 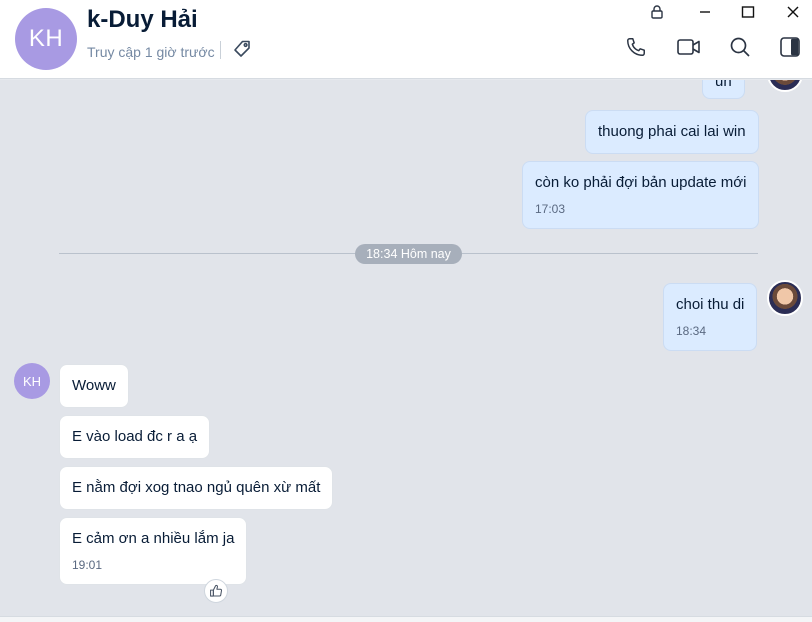 I want to click on thumbs-up-icon, so click(x=216, y=591).